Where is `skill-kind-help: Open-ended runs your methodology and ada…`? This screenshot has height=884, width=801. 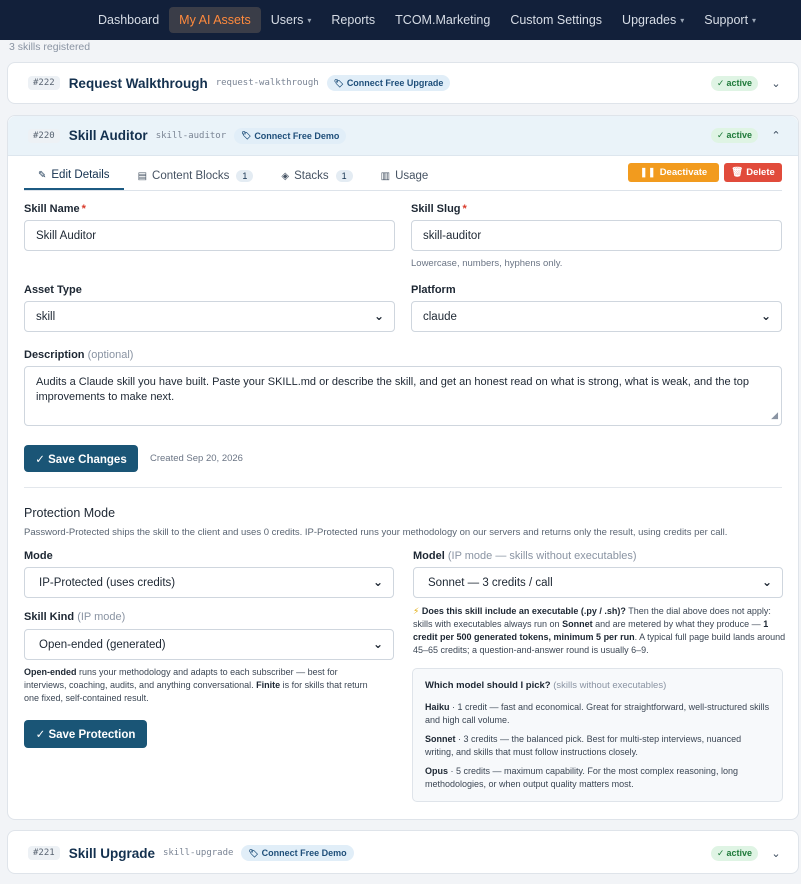 skill-kind-help: Open-ended runs your methodology and ada… is located at coordinates (196, 685).